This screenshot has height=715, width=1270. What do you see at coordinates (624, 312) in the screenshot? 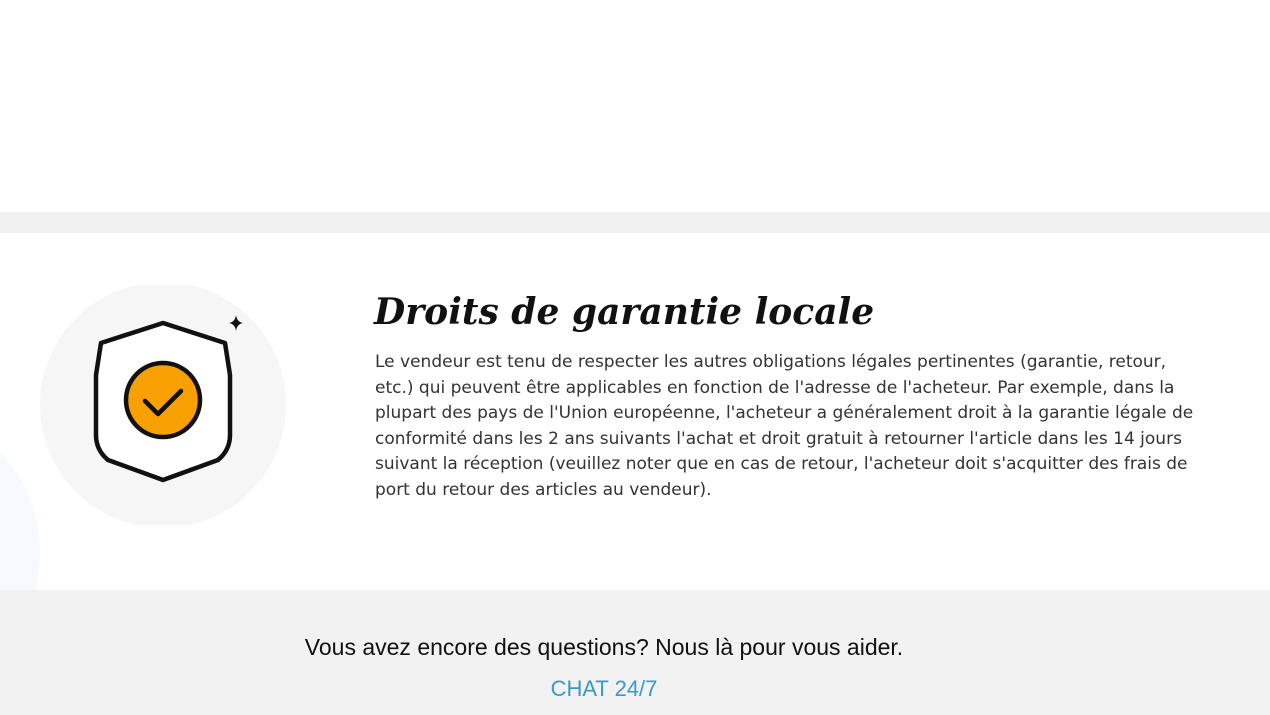
I see `section-title: Droits de garantie locale` at bounding box center [624, 312].